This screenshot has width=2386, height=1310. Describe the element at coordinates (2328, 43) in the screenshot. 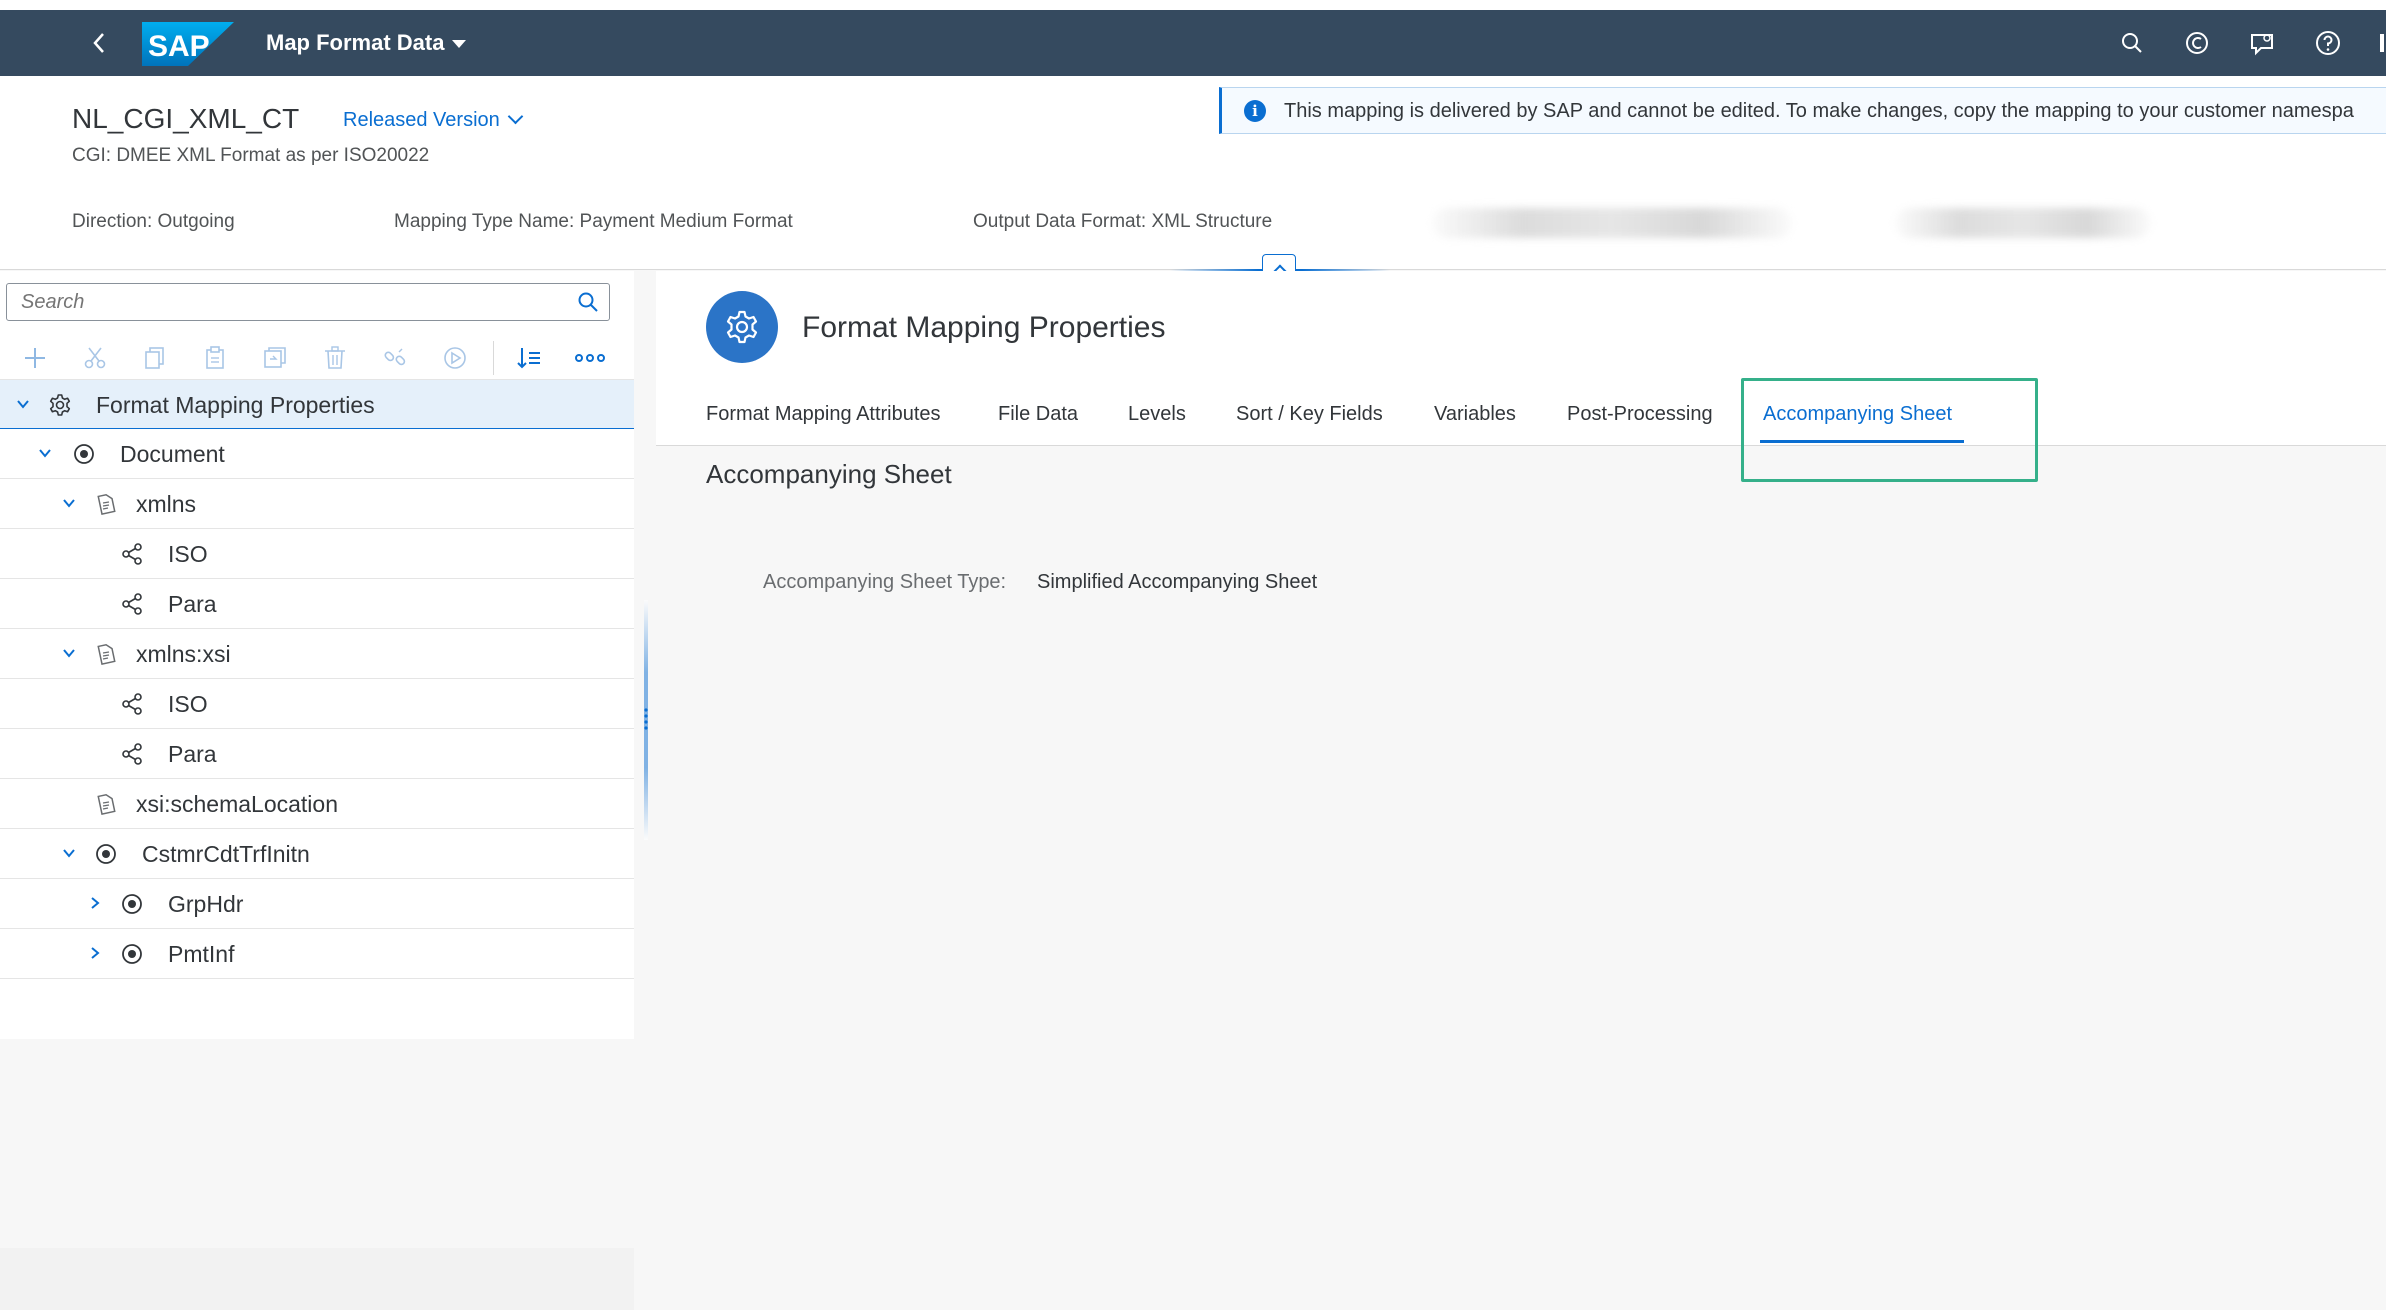

I see `help-icon` at that location.